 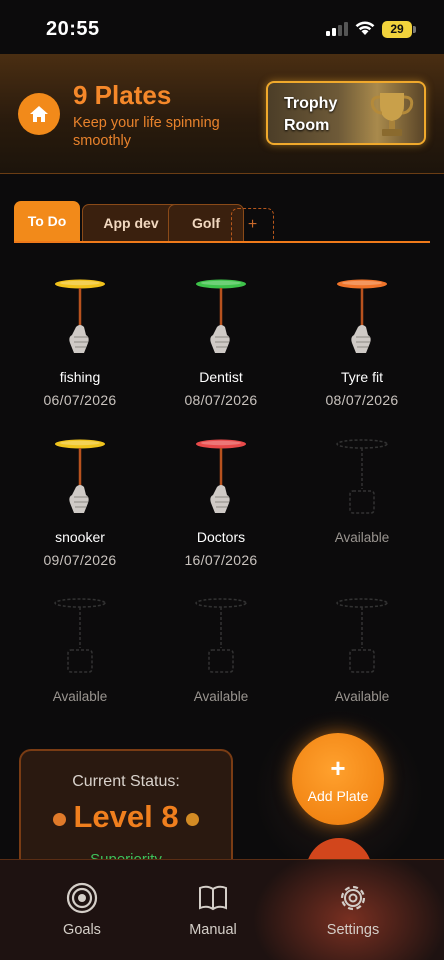 I want to click on home-icon, so click(x=39, y=114).